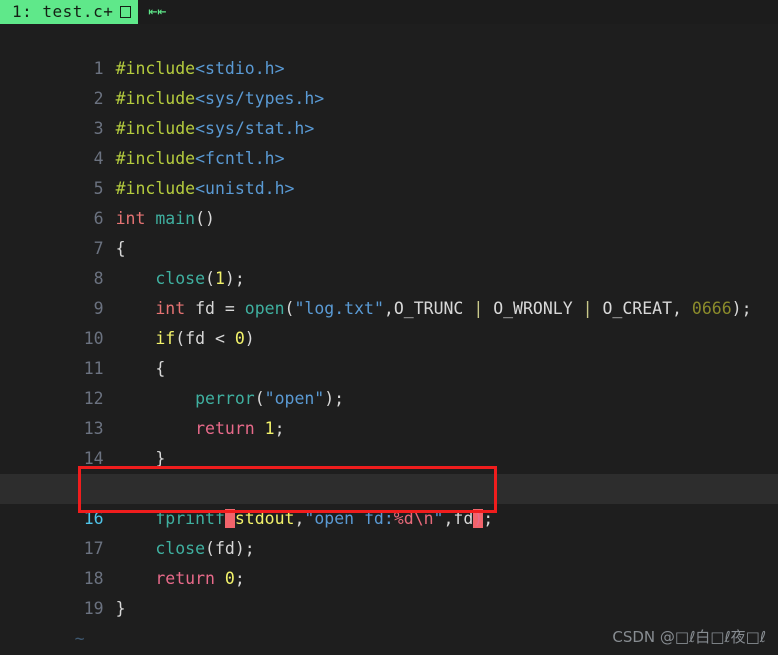 This screenshot has height=655, width=778. What do you see at coordinates (389, 591) in the screenshot?
I see `code-line-19: 19}` at bounding box center [389, 591].